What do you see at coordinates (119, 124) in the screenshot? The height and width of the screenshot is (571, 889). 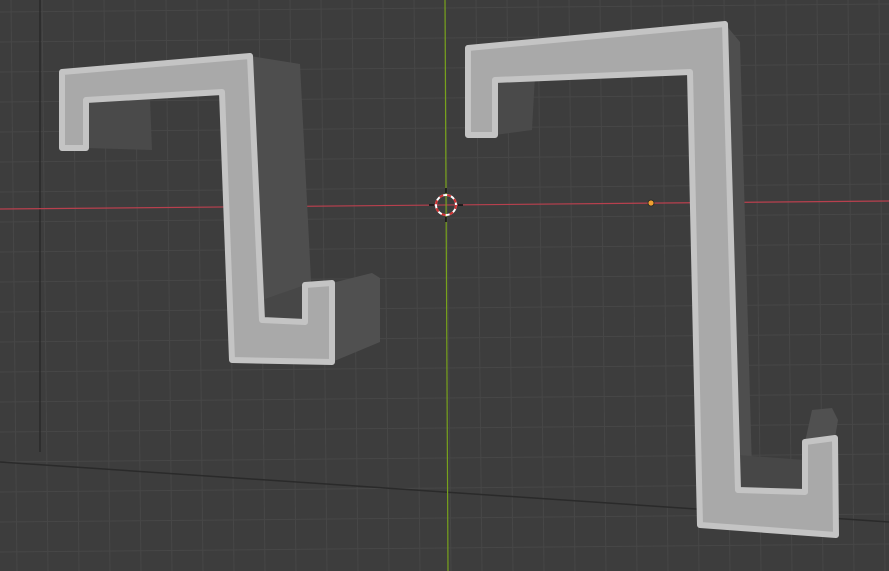 I see `hook-left-tip-inner` at bounding box center [119, 124].